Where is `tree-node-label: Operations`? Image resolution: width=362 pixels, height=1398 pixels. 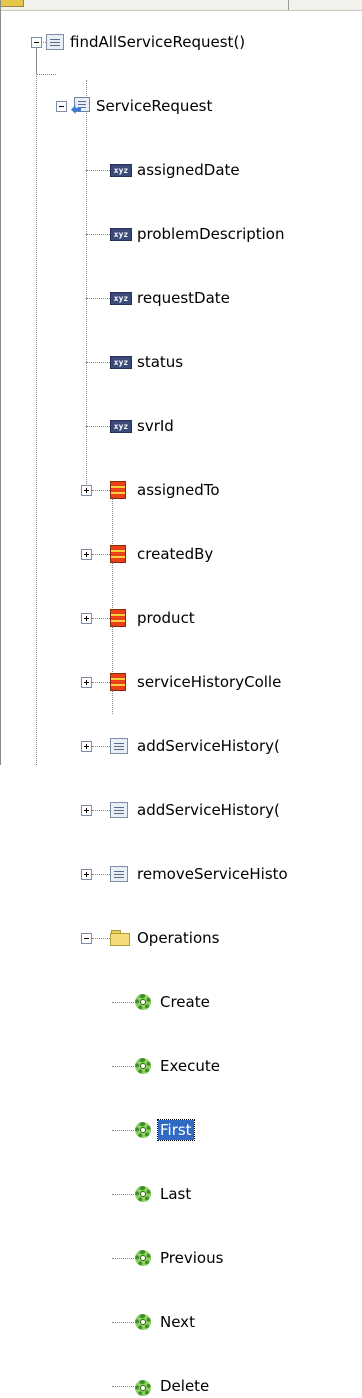
tree-node-label: Operations is located at coordinates (178, 938).